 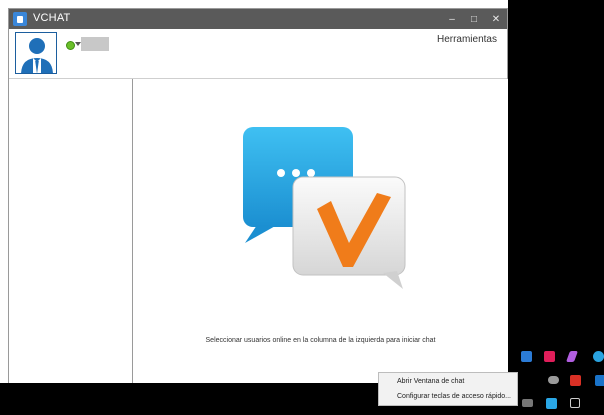 I want to click on maximize-button: □, so click(x=474, y=19).